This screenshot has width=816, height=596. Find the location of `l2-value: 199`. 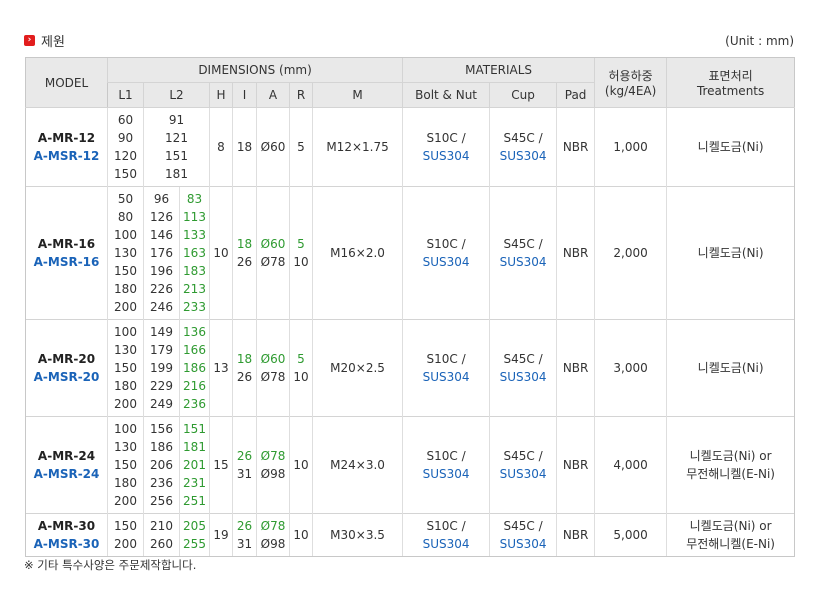

l2-value: 199 is located at coordinates (161, 368).